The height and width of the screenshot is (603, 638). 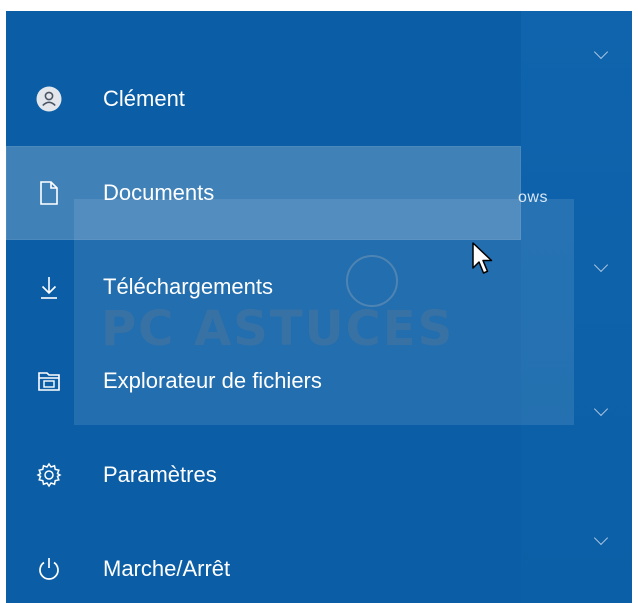 I want to click on download-icon, so click(x=49, y=287).